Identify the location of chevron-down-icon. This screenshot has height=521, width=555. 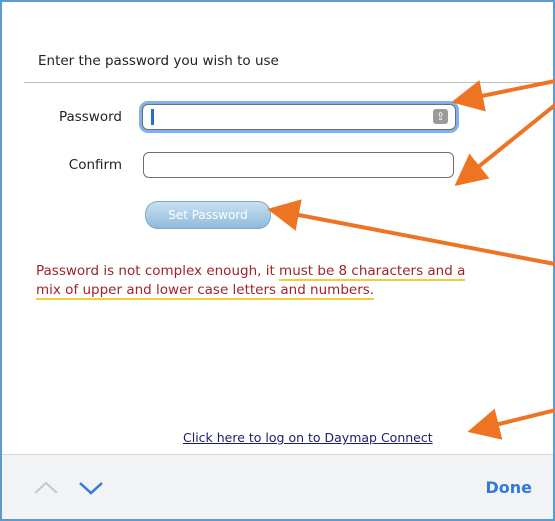
(91, 488).